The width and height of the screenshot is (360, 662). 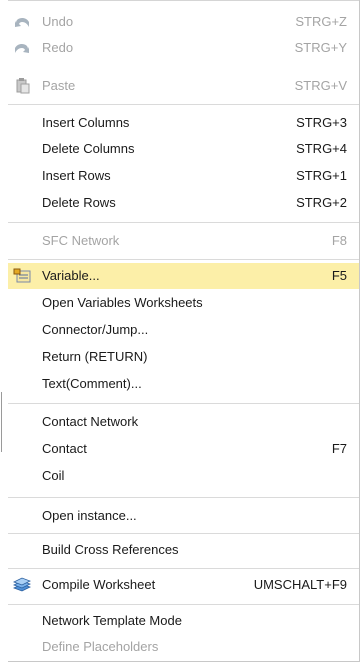 What do you see at coordinates (79, 202) in the screenshot?
I see `menu-item-label: Delete Rows` at bounding box center [79, 202].